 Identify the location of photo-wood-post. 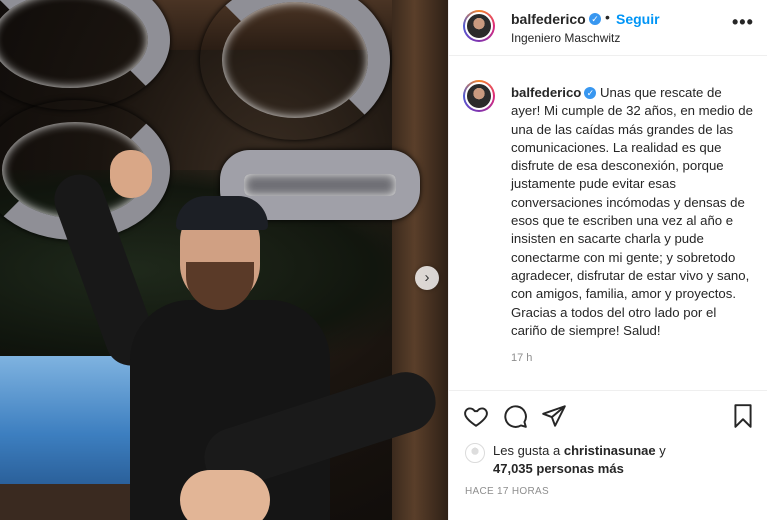
(420, 260).